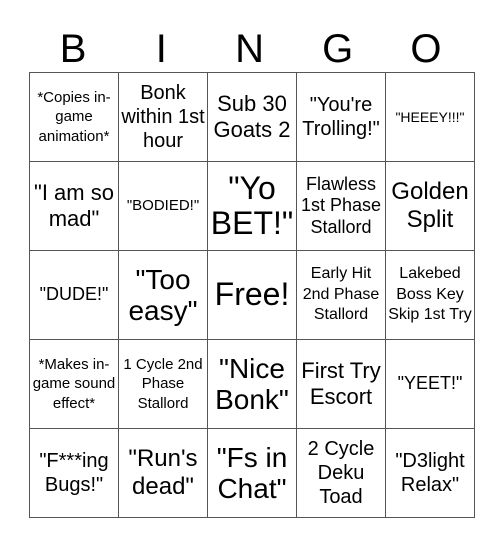  What do you see at coordinates (163, 384) in the screenshot?
I see `bingo-cell: 1 Cycle 2nd Phase Stallord` at bounding box center [163, 384].